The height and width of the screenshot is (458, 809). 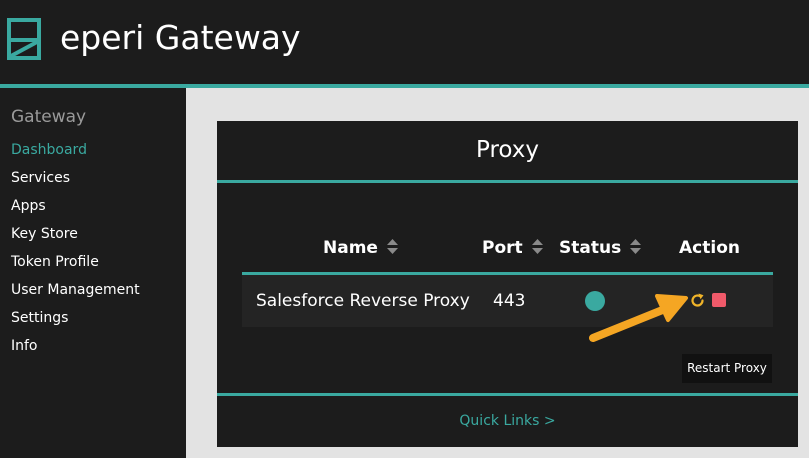 What do you see at coordinates (512, 248) in the screenshot?
I see `column-header-port: Port` at bounding box center [512, 248].